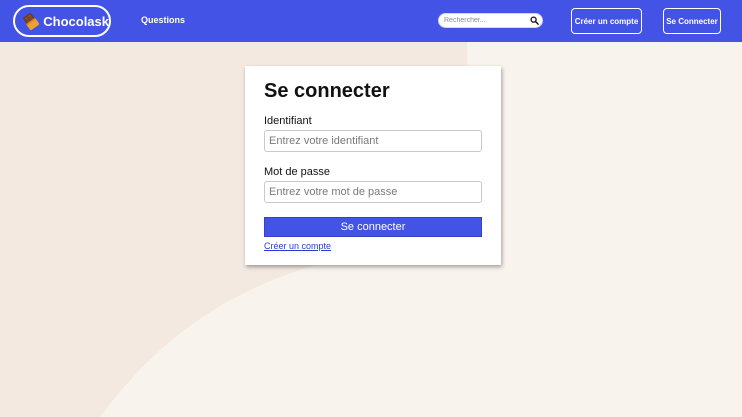 The width and height of the screenshot is (742, 417). I want to click on login-button: Se Connecter, so click(692, 21).